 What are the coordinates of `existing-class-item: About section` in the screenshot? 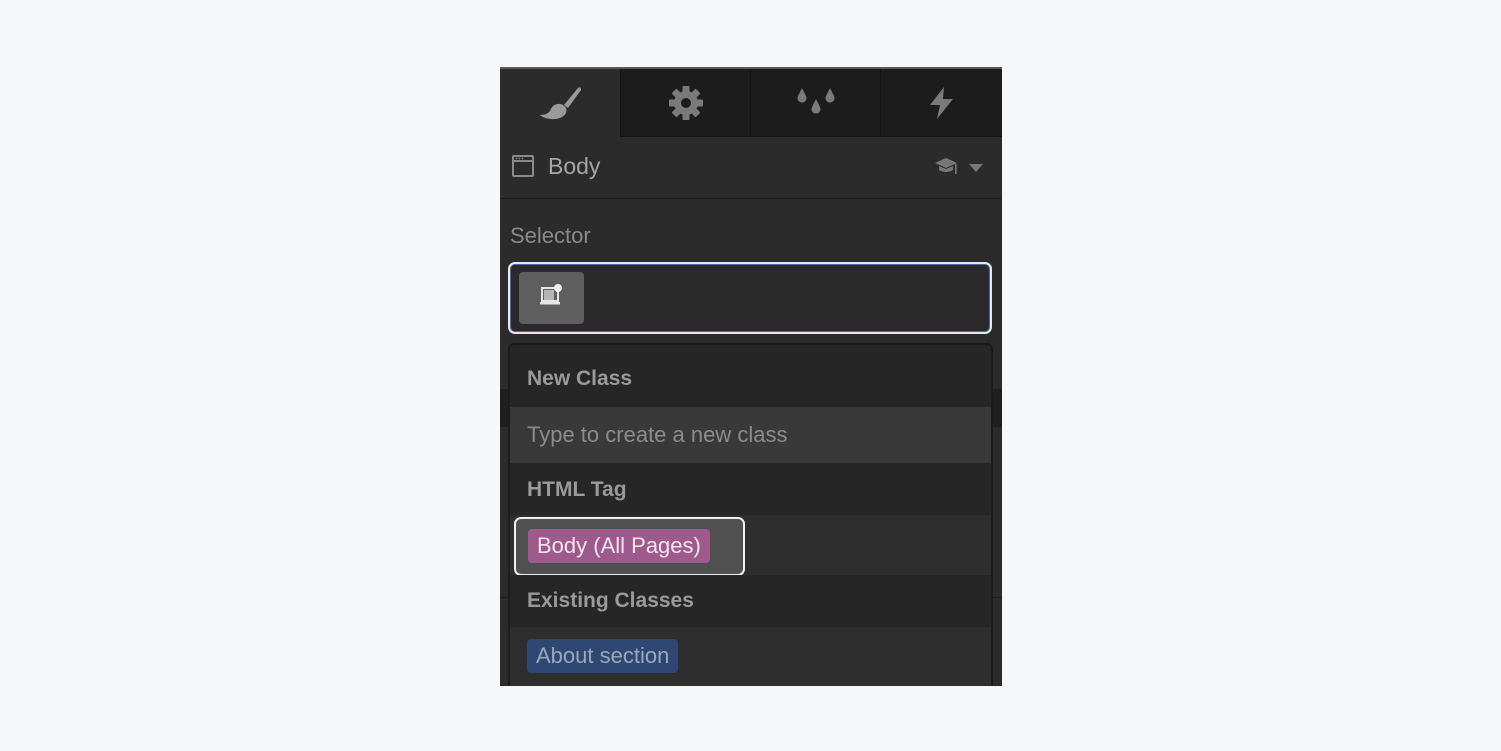 It's located at (750, 656).